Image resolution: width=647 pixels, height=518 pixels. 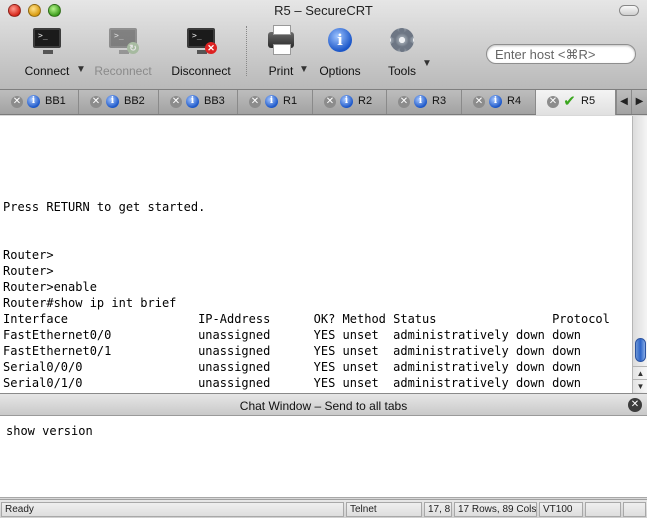 What do you see at coordinates (427, 63) in the screenshot?
I see `tools-menu-arrow-icon: ▼` at bounding box center [427, 63].